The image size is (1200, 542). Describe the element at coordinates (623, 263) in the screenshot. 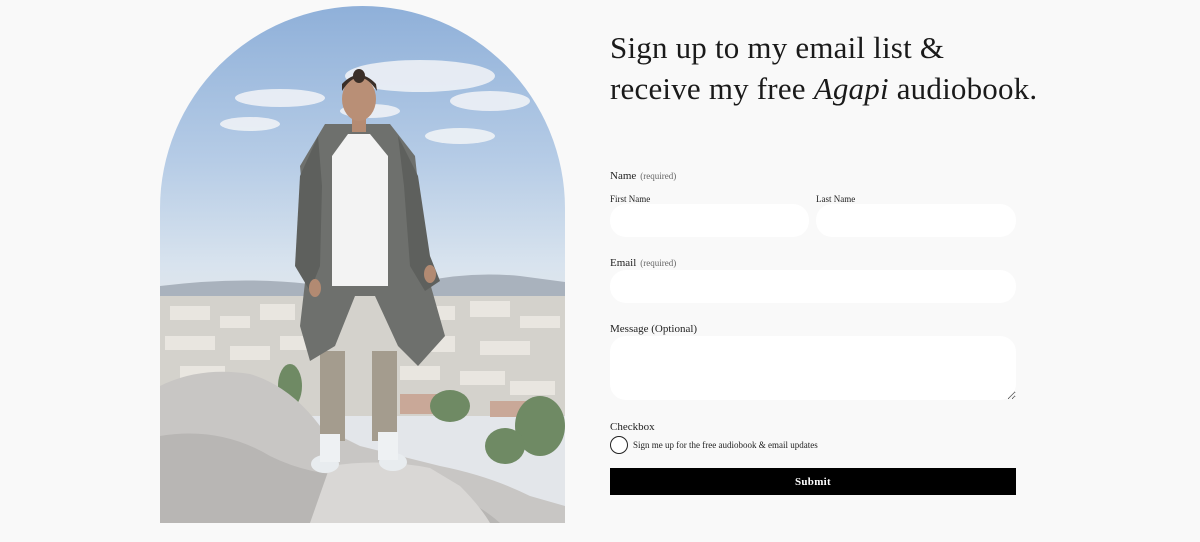

I see `email-label: Email` at that location.